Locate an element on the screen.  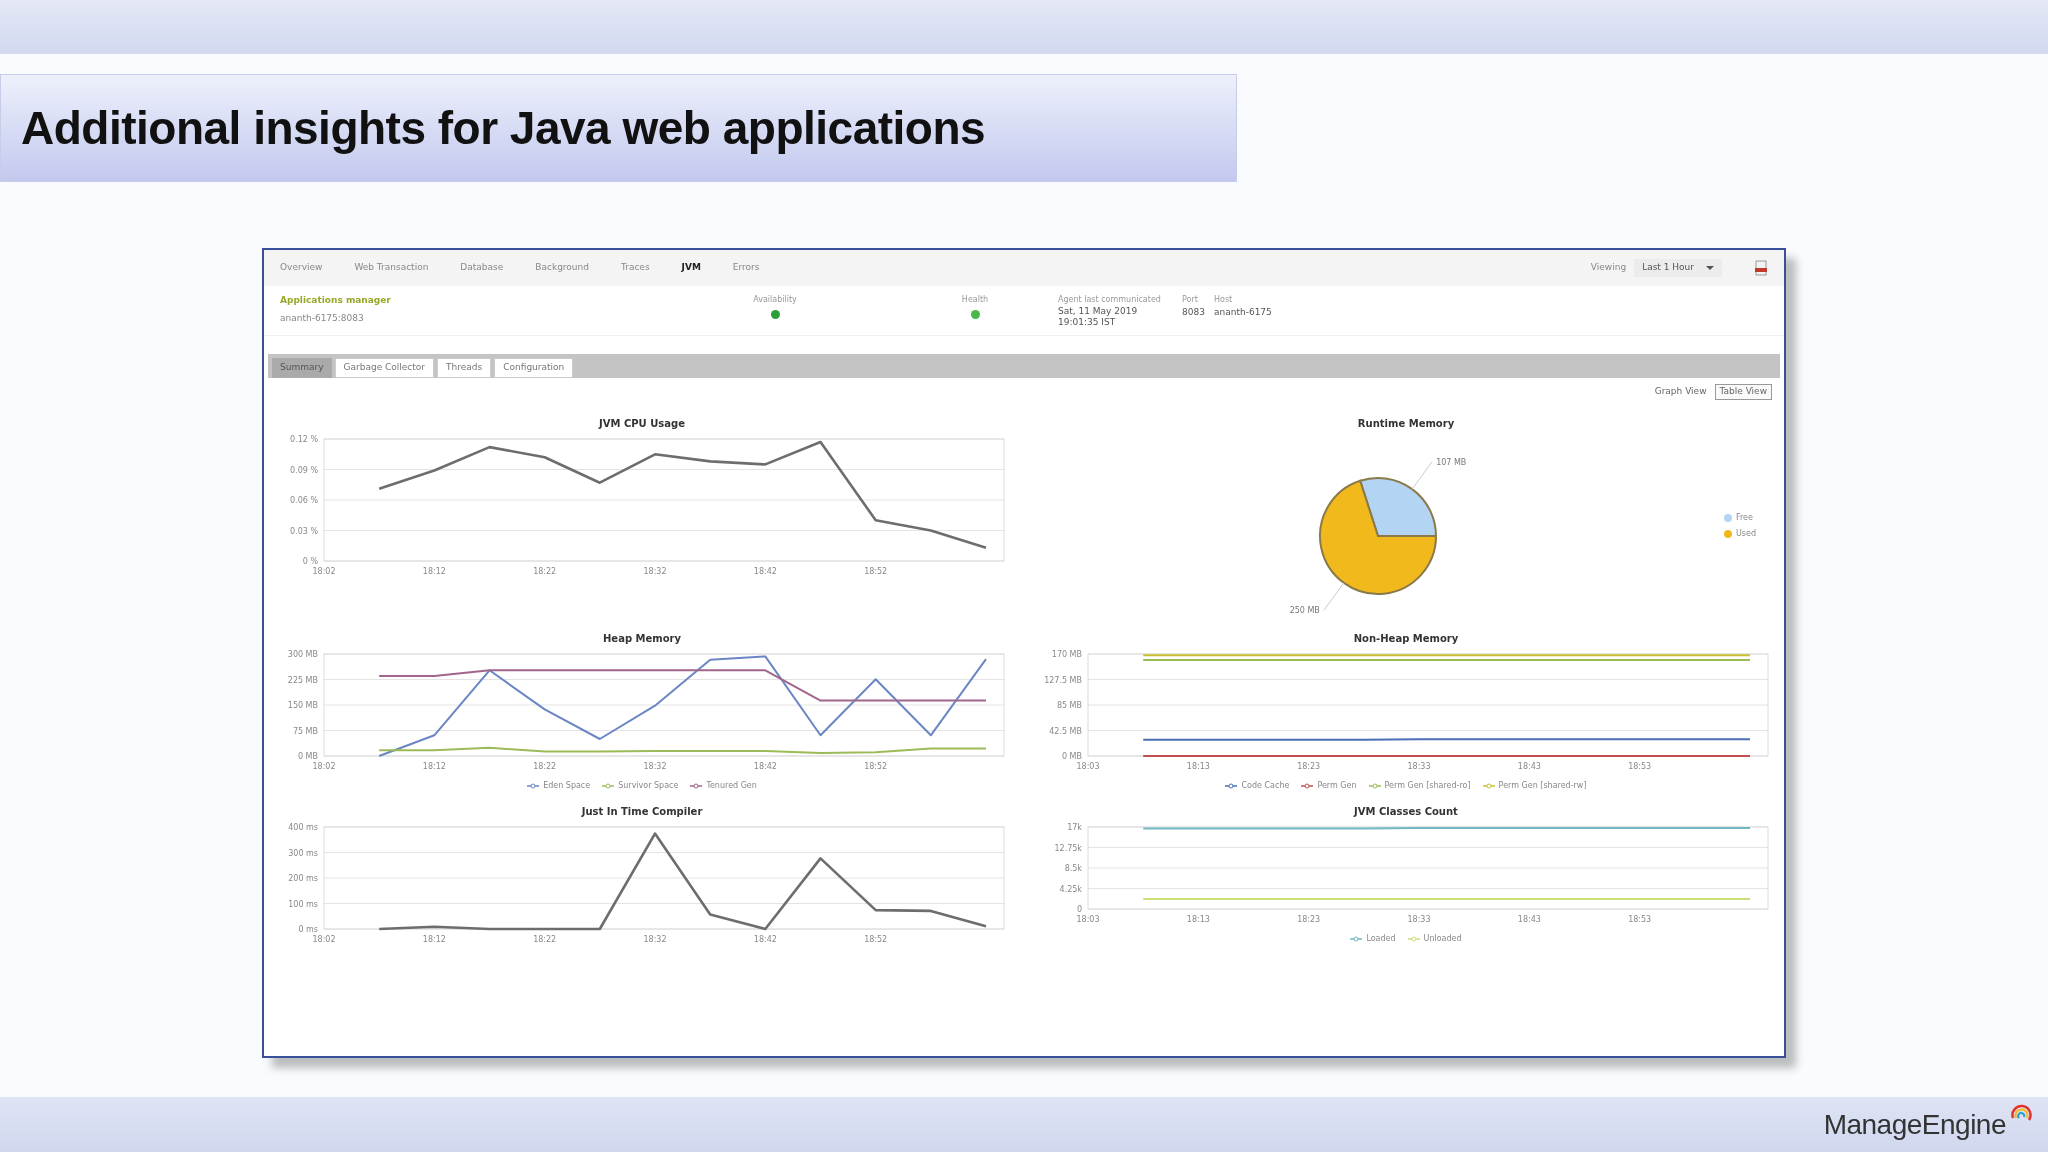
axis-tick-label: 0.03 % is located at coordinates (304, 530).